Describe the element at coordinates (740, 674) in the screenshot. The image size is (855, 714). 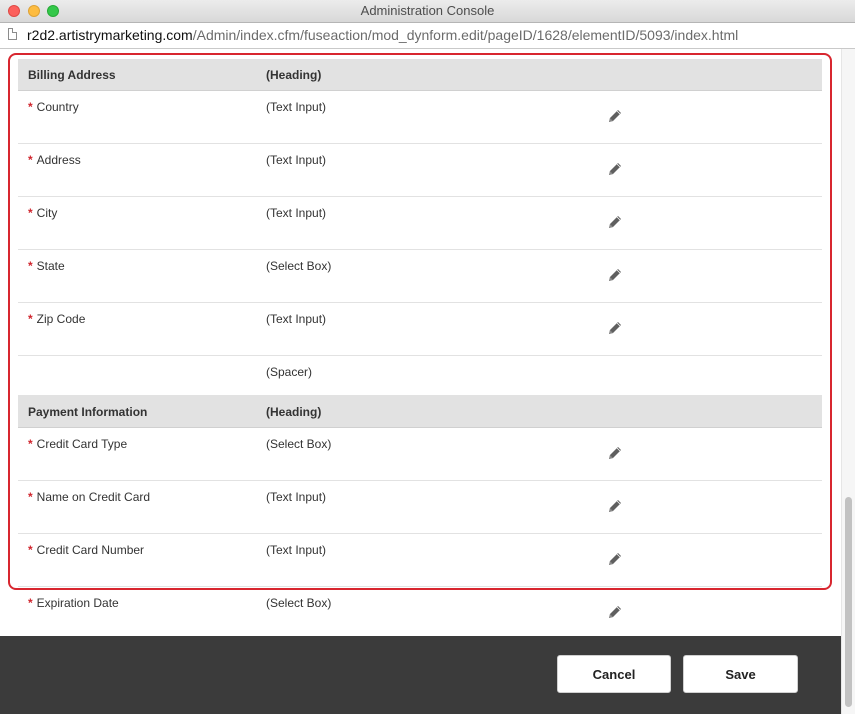
I see `save-button: Save` at that location.